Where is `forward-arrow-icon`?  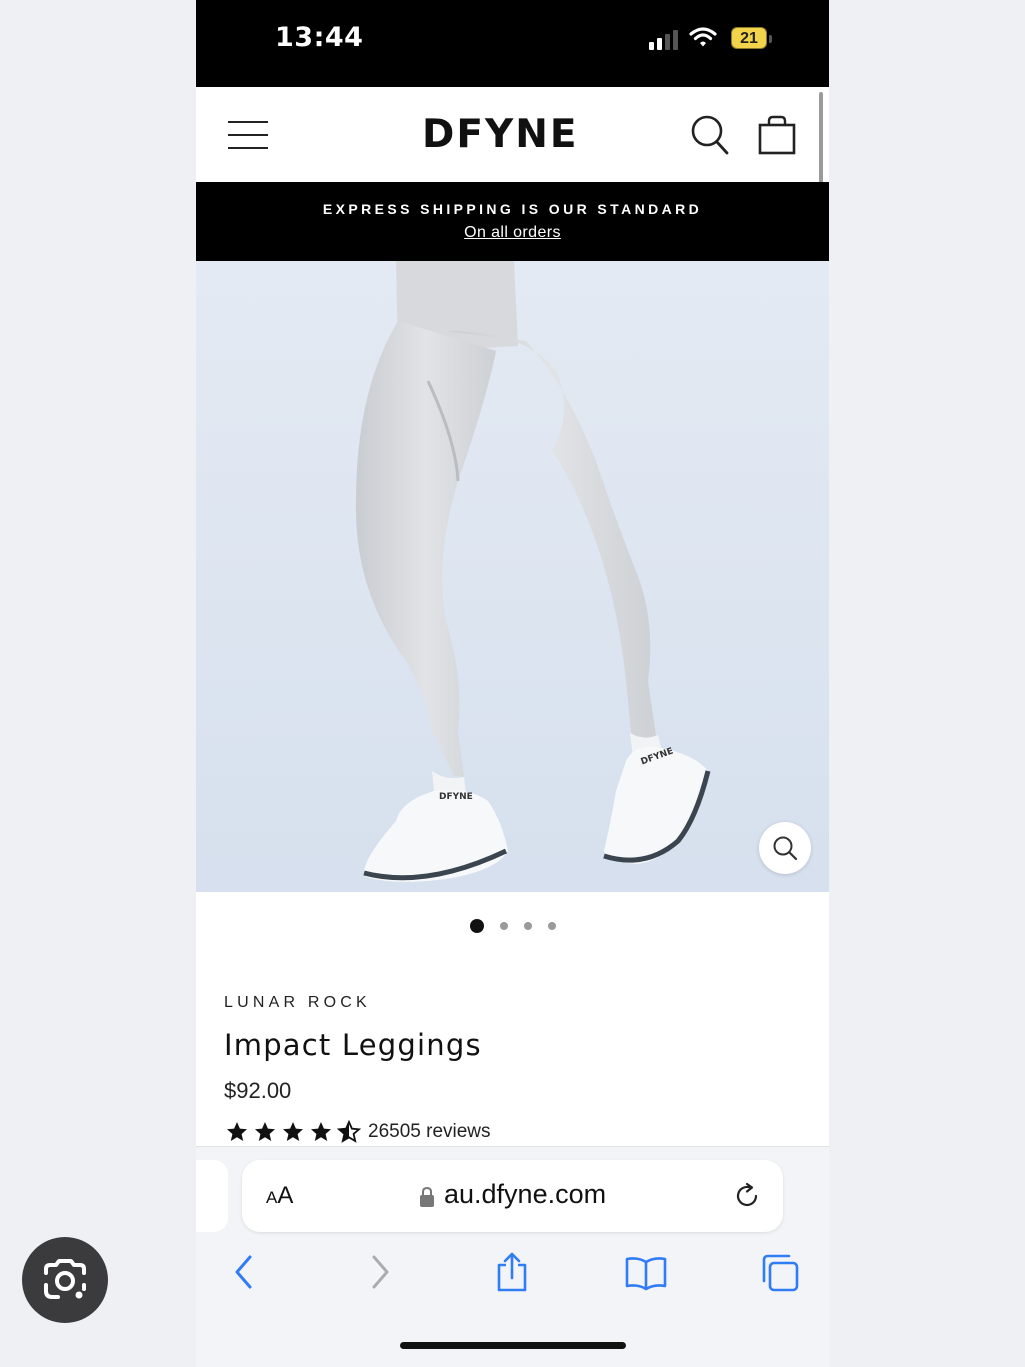 forward-arrow-icon is located at coordinates (380, 1272).